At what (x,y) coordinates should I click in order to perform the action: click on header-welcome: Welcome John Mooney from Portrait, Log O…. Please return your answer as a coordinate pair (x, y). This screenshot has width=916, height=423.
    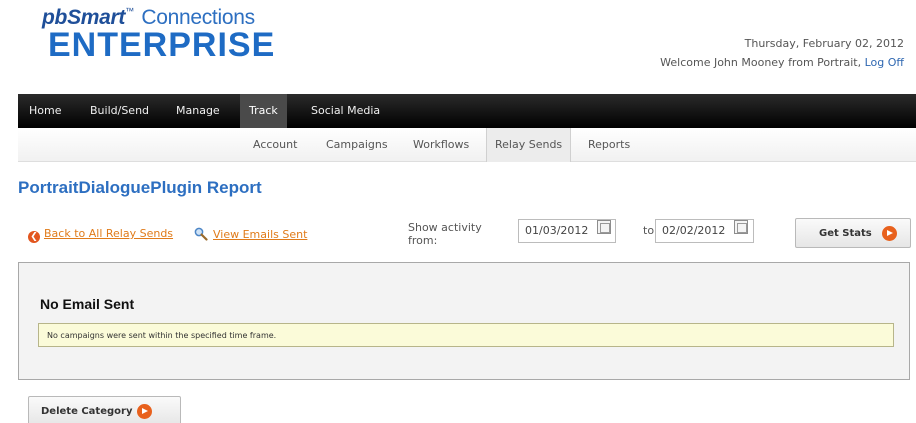
    Looking at the image, I should click on (782, 62).